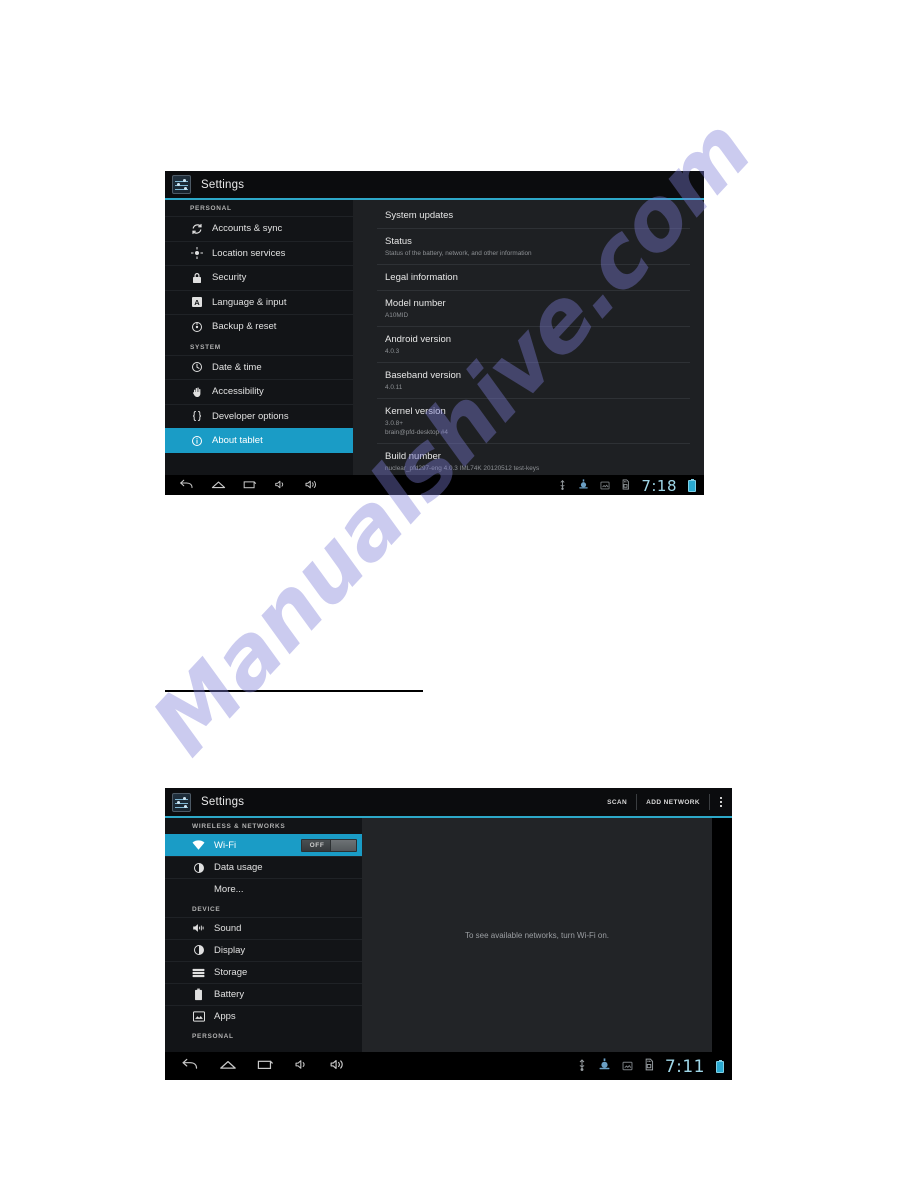  What do you see at coordinates (196, 253) in the screenshot?
I see `location-icon` at bounding box center [196, 253].